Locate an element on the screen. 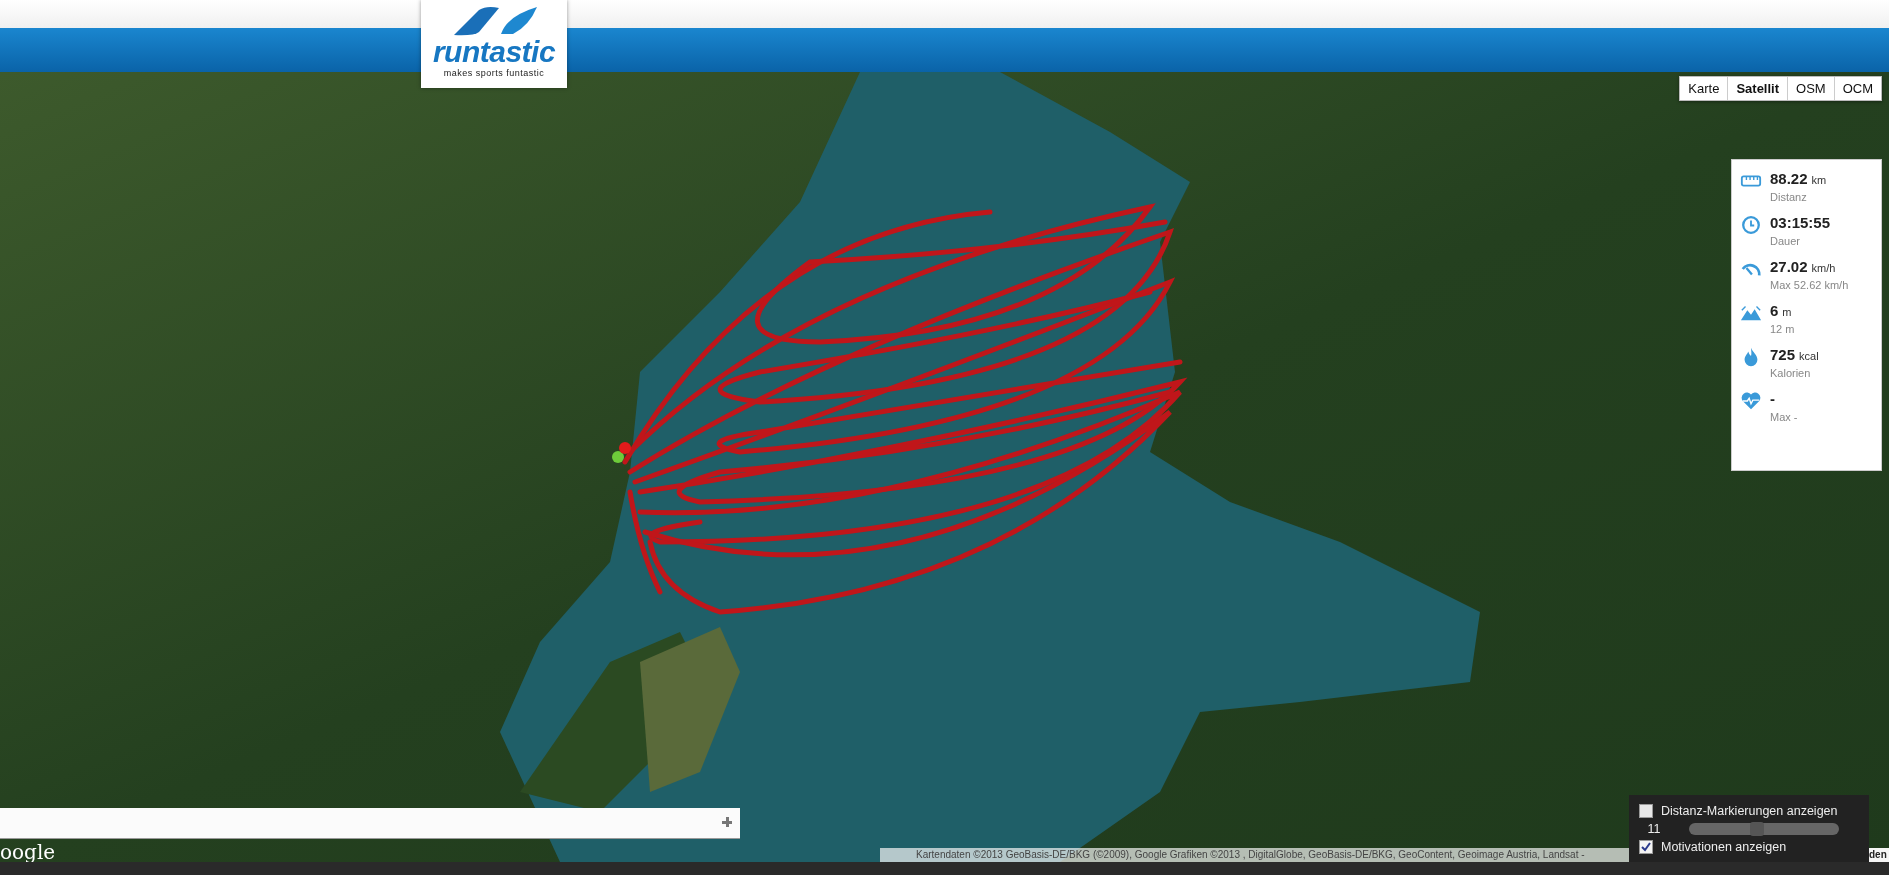  logo-card: runtastic makes sports funtastic is located at coordinates (494, 44).